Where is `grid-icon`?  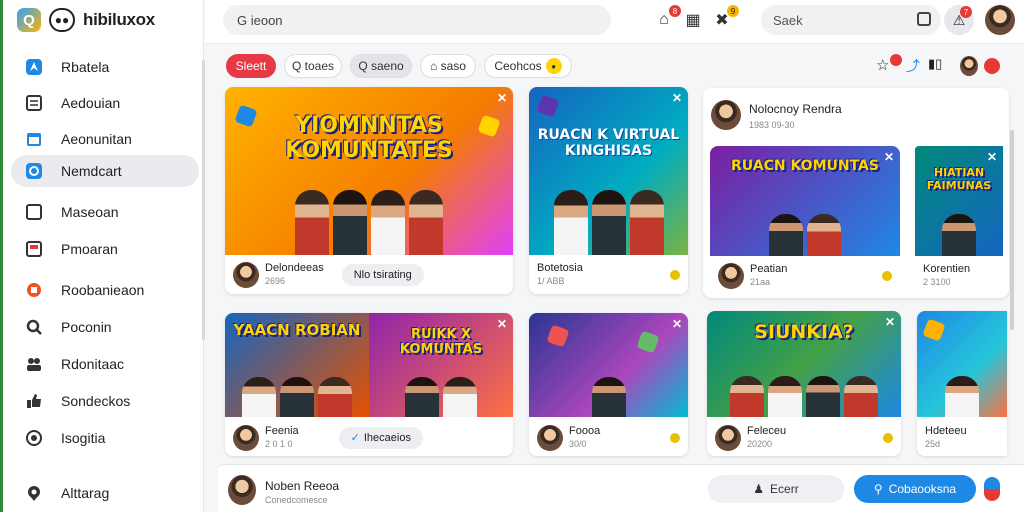
grid-icon is located at coordinates (924, 19).